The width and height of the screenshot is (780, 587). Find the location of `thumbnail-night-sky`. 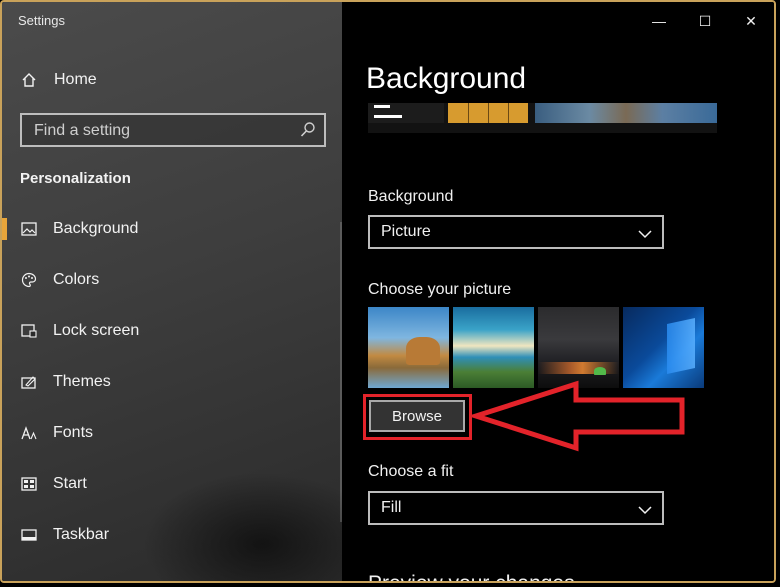

thumbnail-night-sky is located at coordinates (578, 347).